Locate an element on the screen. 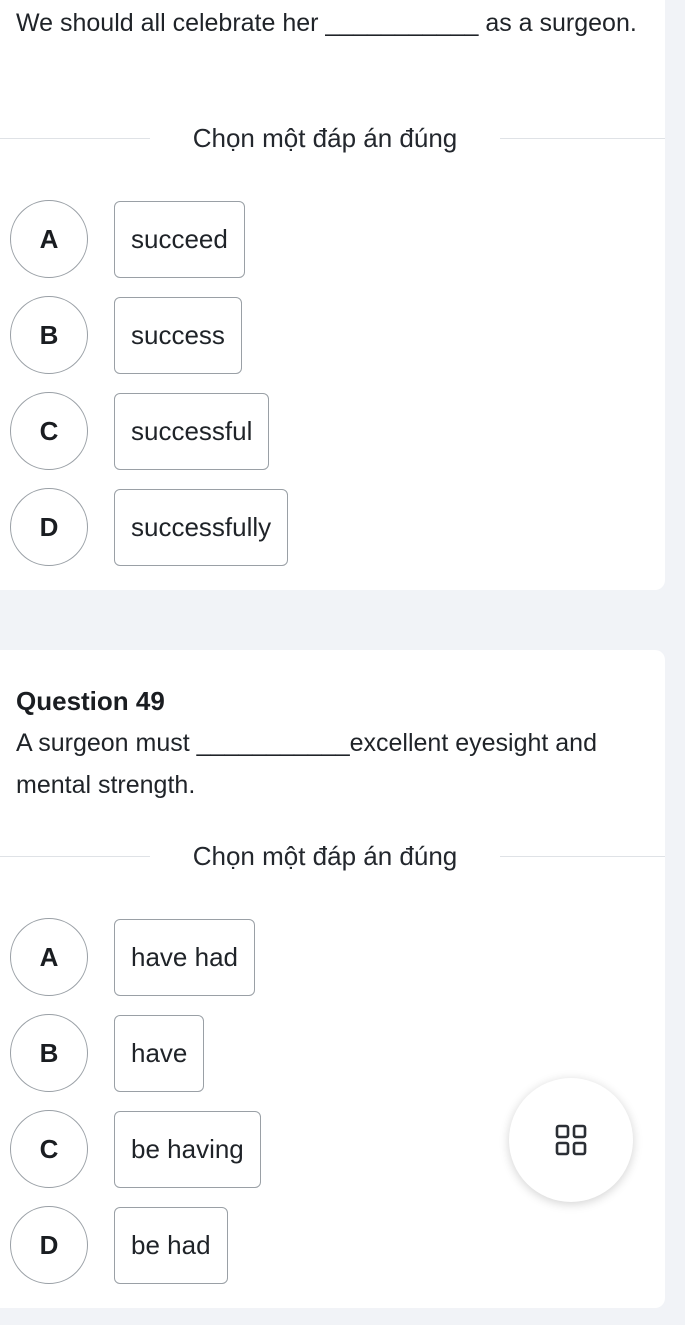 Image resolution: width=685 pixels, height=1325 pixels. question-title: Question 49 is located at coordinates (90, 701).